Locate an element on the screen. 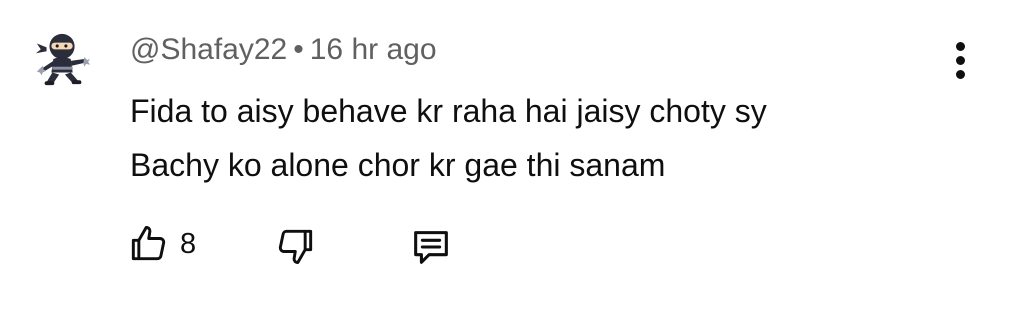 The height and width of the screenshot is (322, 1024). dislike-button is located at coordinates (297, 244).